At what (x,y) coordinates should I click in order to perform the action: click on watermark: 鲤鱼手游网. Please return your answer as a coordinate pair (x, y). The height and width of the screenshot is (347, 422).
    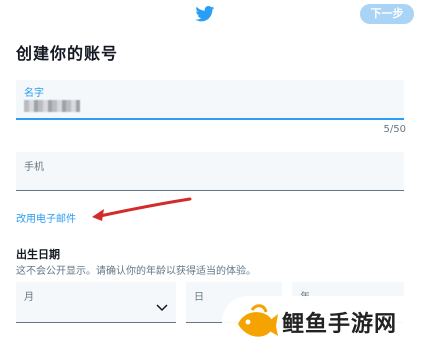
    Looking at the image, I should click on (322, 321).